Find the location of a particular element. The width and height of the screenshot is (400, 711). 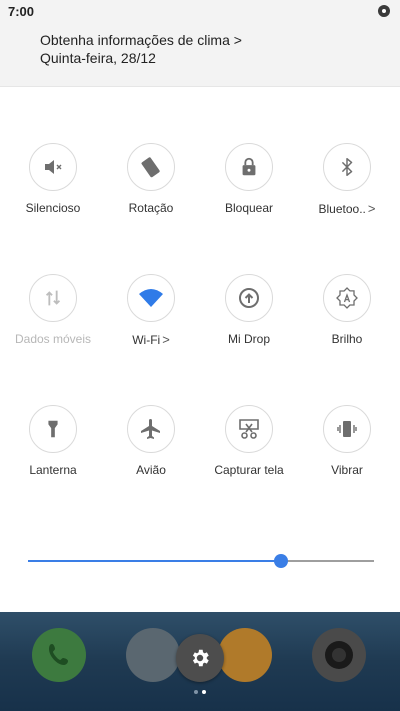

auto-brightness-icon is located at coordinates (347, 298).